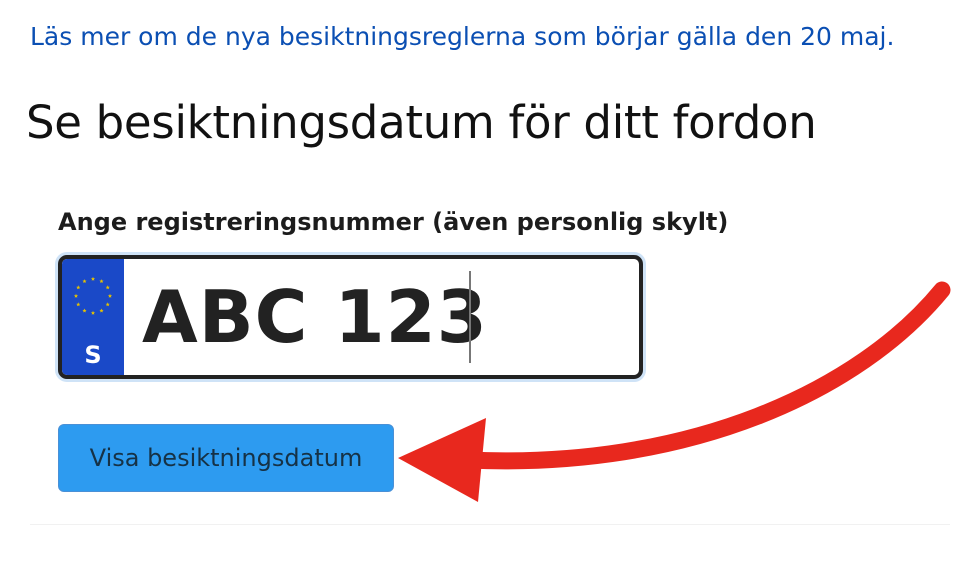 The image size is (980, 577). I want to click on show-inspection-date-button: Visa besiktningsdatum, so click(226, 458).